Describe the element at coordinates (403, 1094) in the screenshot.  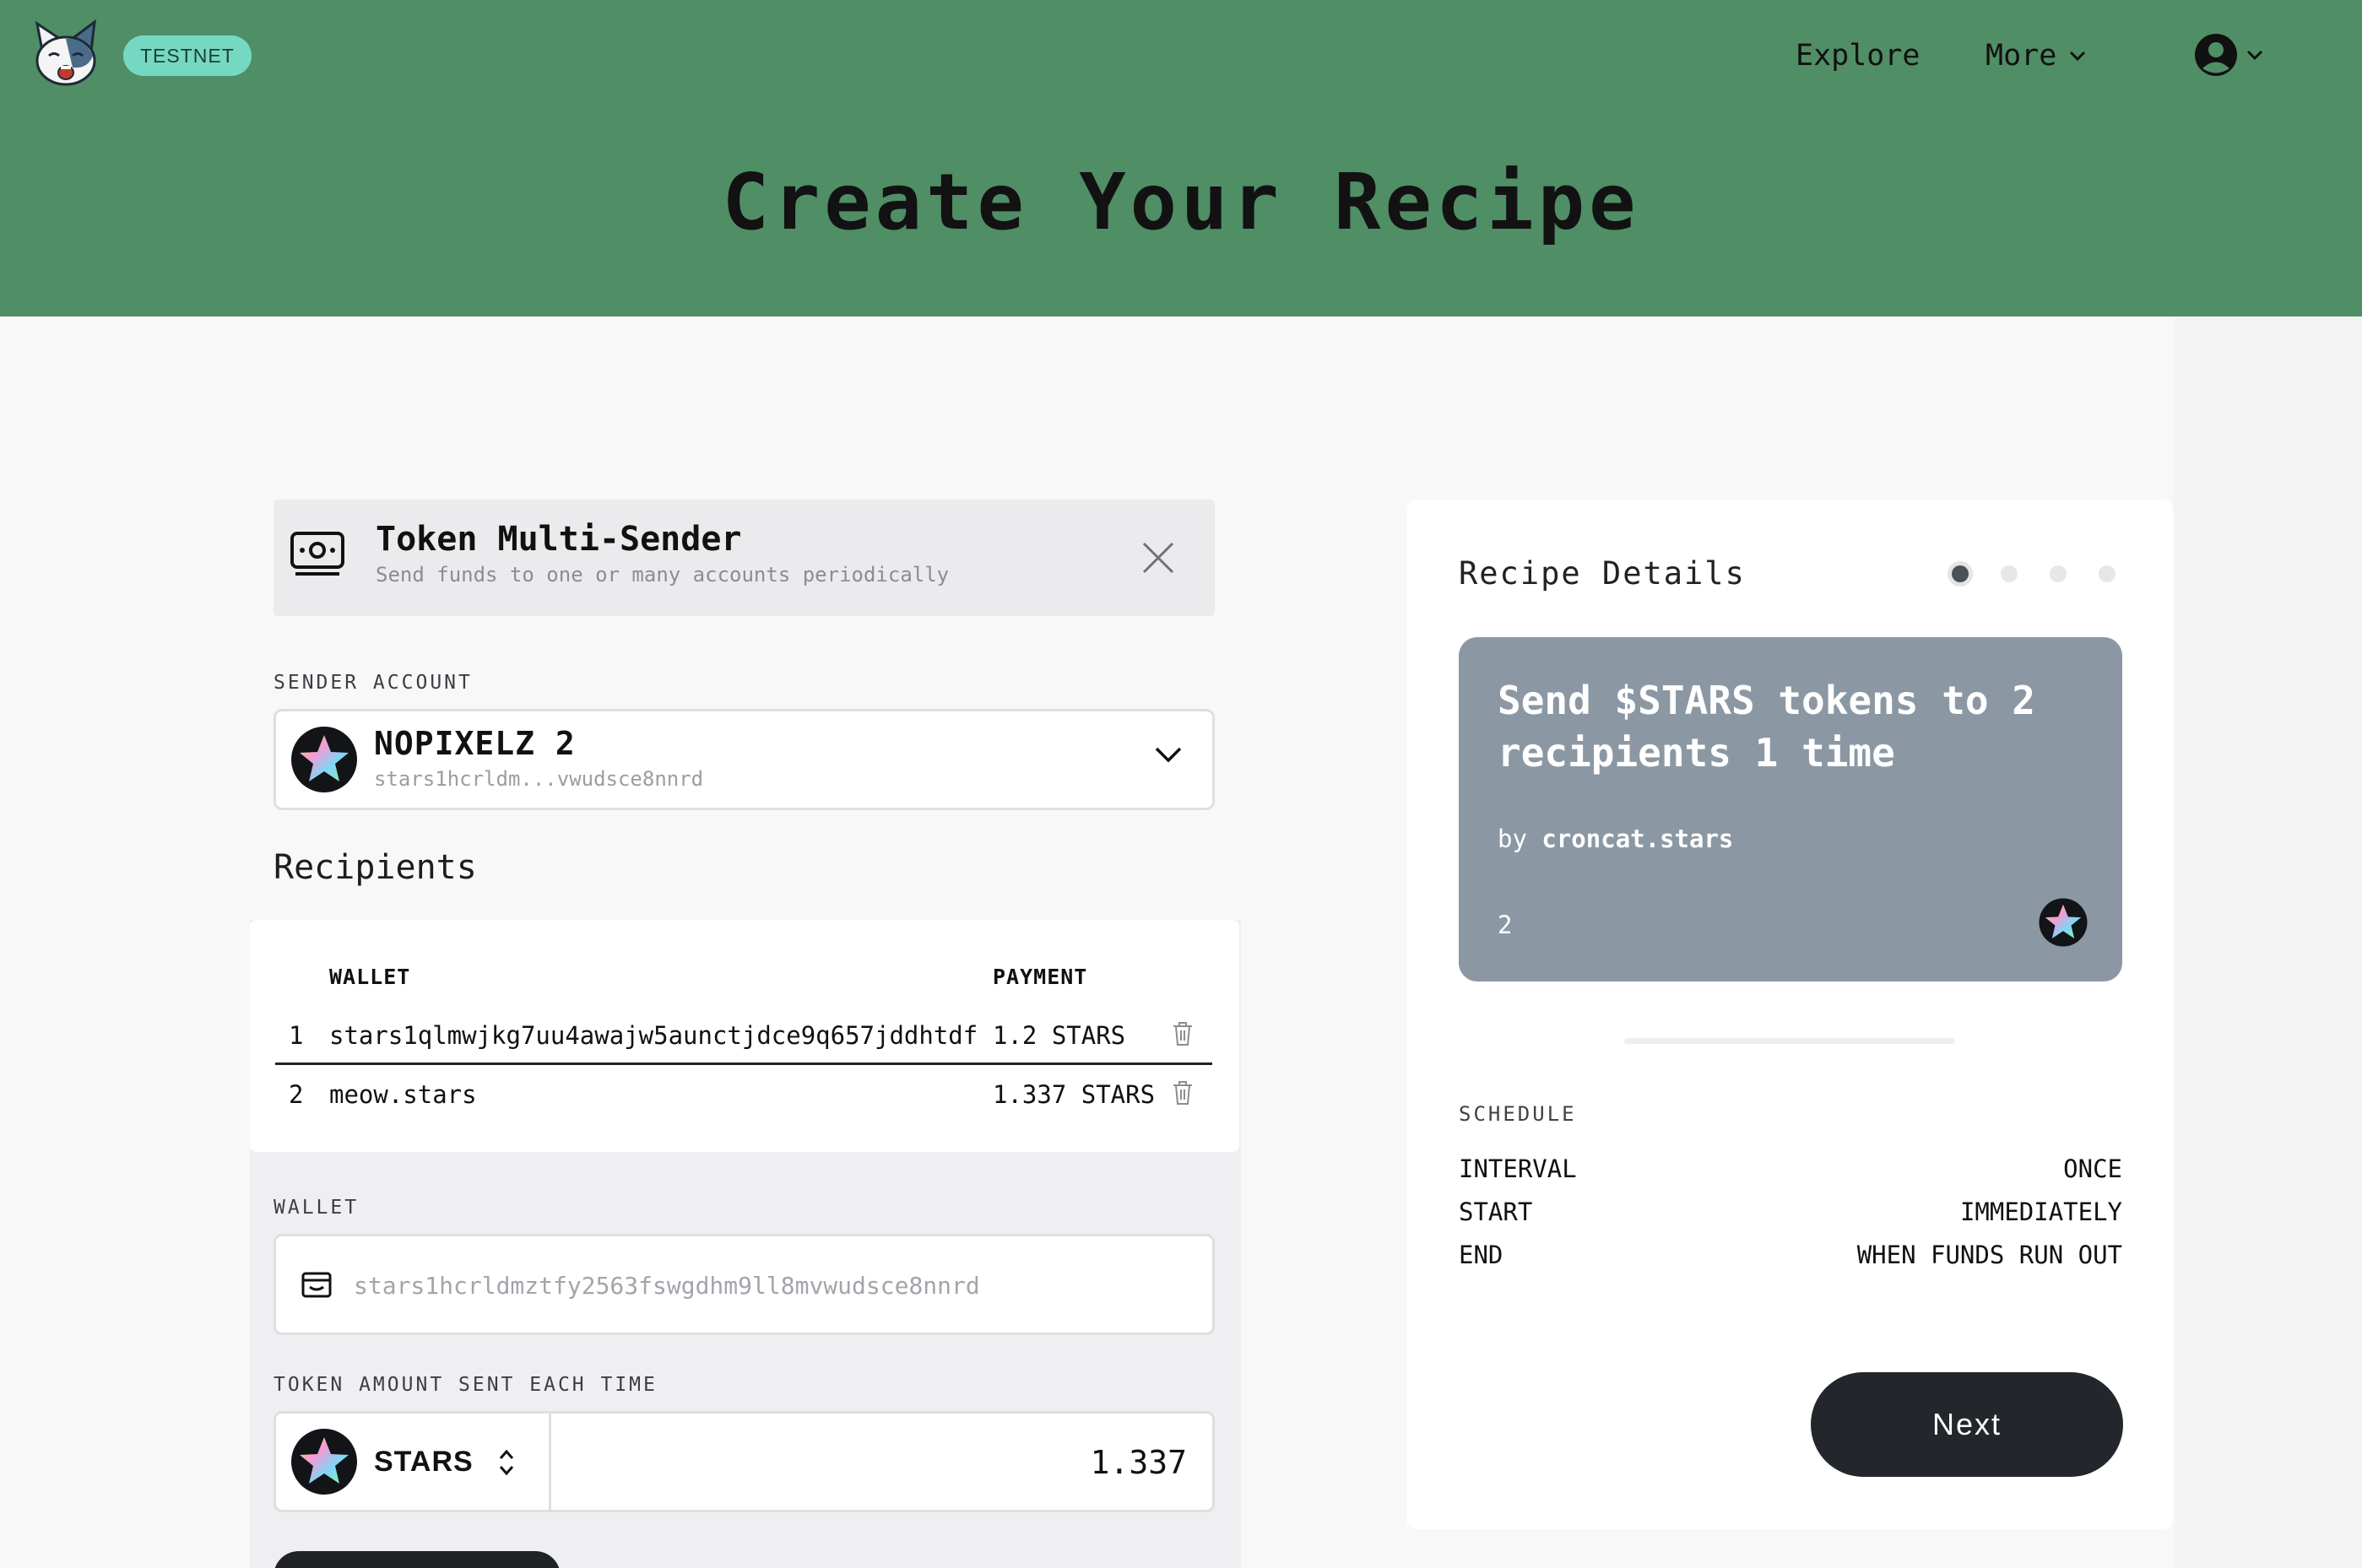
I see `row-wallet: meow.stars` at that location.